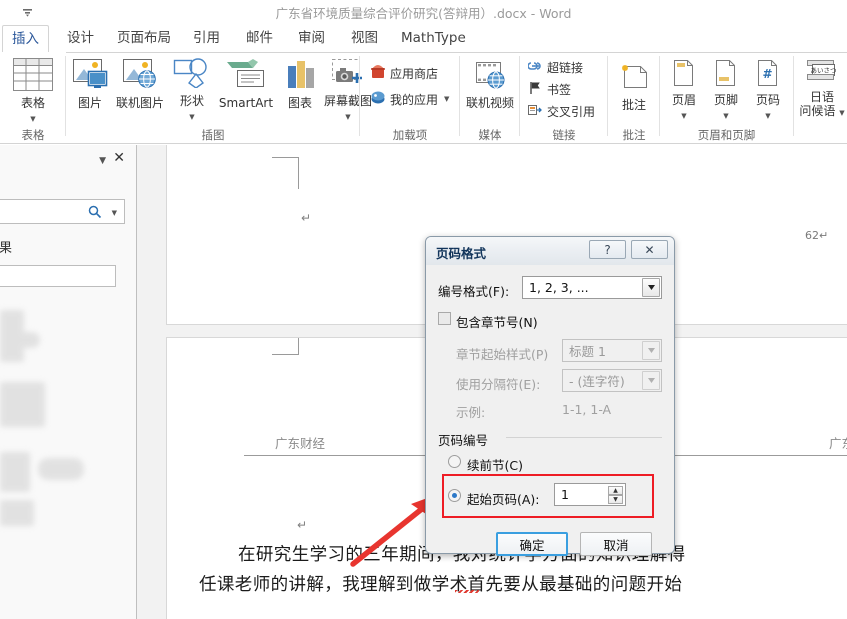  I want to click on ribbon-group-media-label: 媒体, so click(490, 135).